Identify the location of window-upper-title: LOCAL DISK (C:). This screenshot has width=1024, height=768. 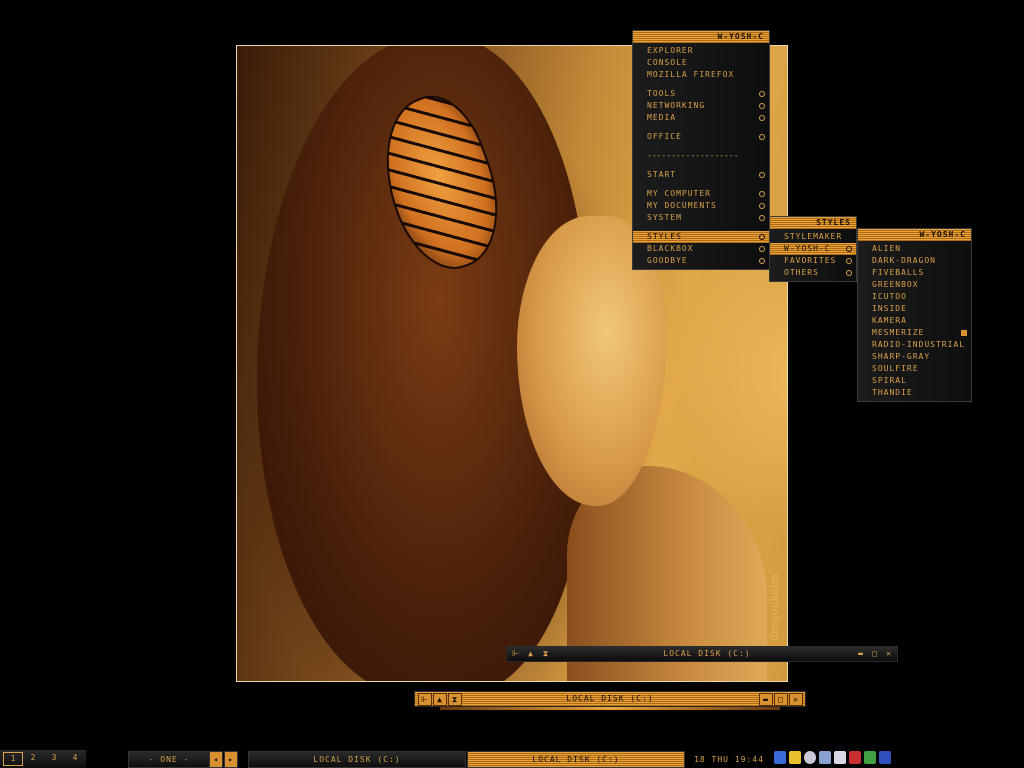
(707, 653).